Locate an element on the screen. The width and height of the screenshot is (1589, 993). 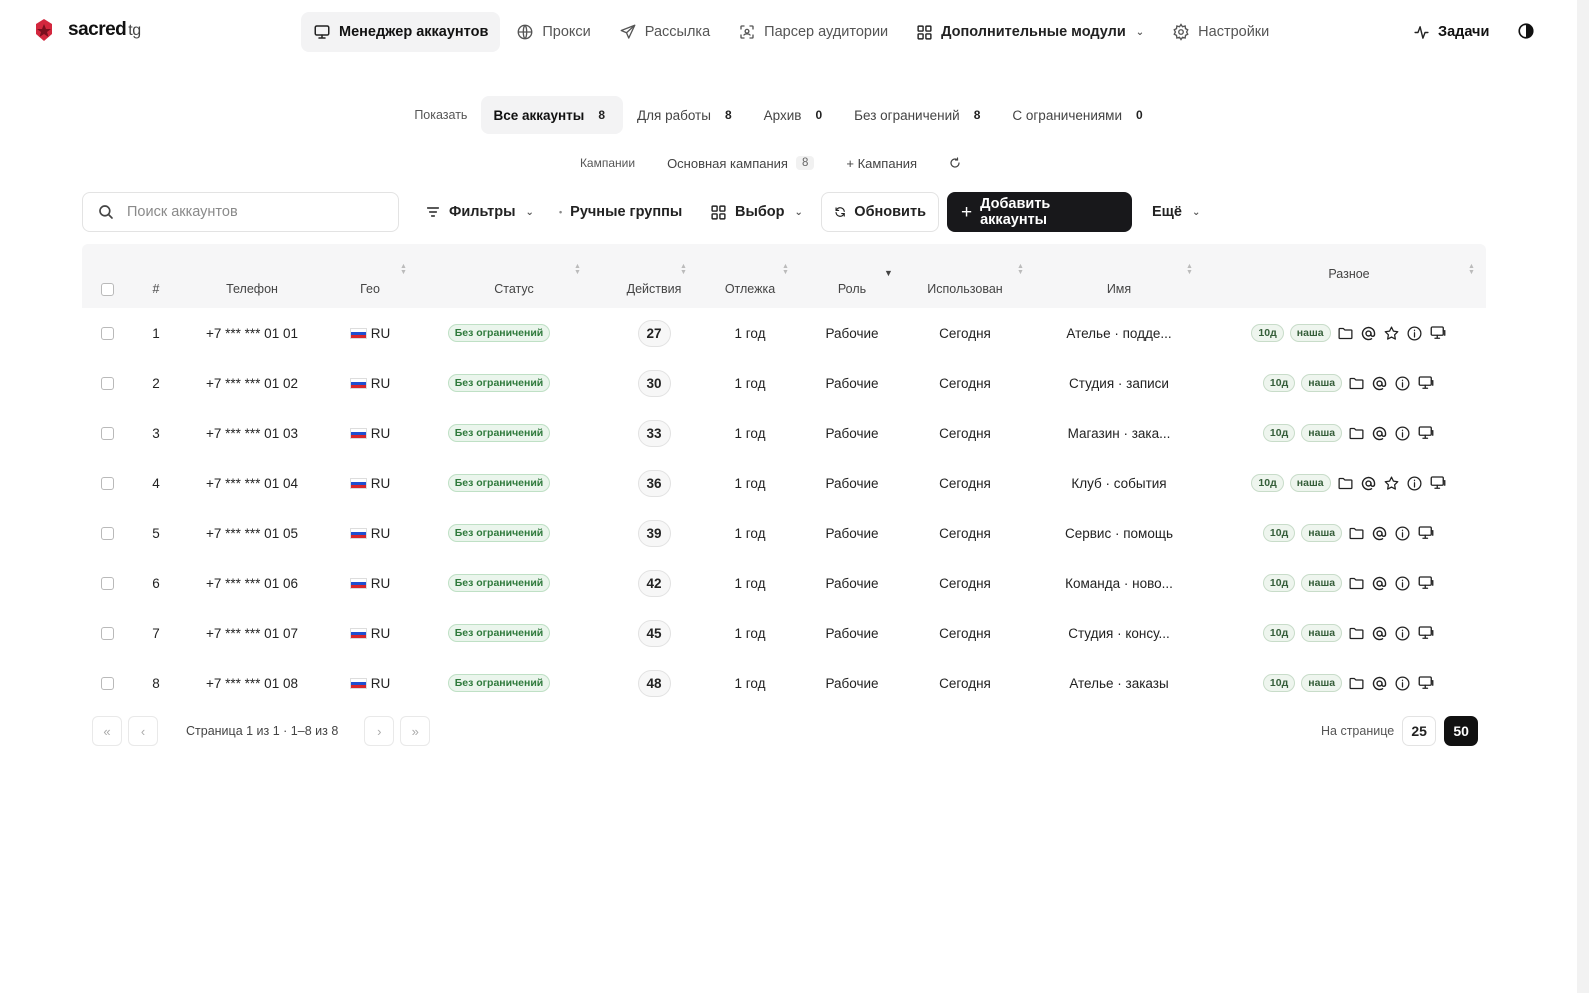
actions-count-badge: 30 is located at coordinates (654, 383).